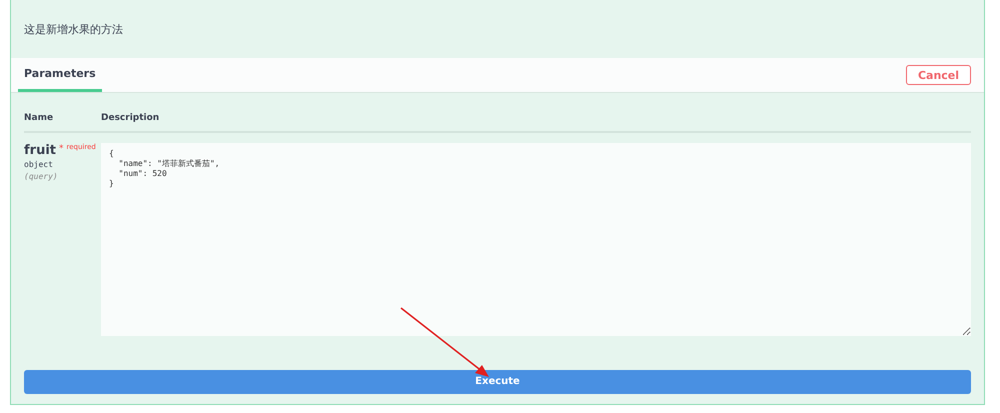  What do you see at coordinates (60, 75) in the screenshot?
I see `parameters-tab: Parameters` at bounding box center [60, 75].